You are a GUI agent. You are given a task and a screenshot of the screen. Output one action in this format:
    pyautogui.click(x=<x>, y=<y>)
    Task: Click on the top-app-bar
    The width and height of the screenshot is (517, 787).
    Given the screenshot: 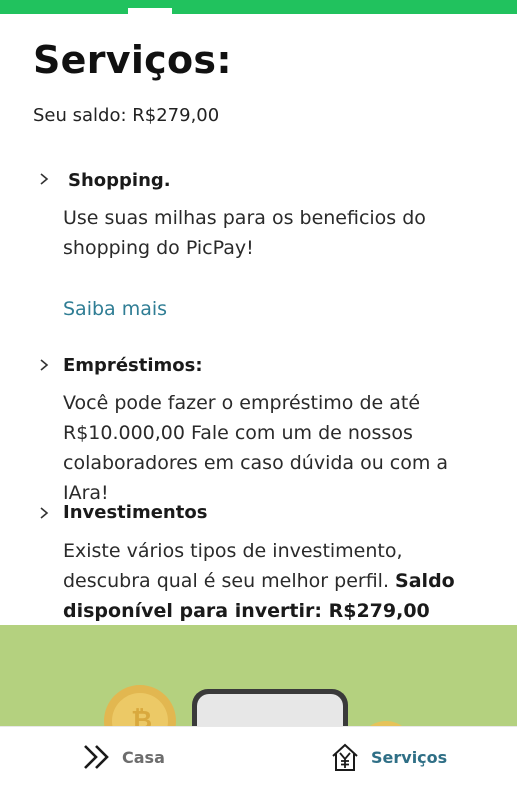 What is the action you would take?
    pyautogui.click(x=258, y=7)
    